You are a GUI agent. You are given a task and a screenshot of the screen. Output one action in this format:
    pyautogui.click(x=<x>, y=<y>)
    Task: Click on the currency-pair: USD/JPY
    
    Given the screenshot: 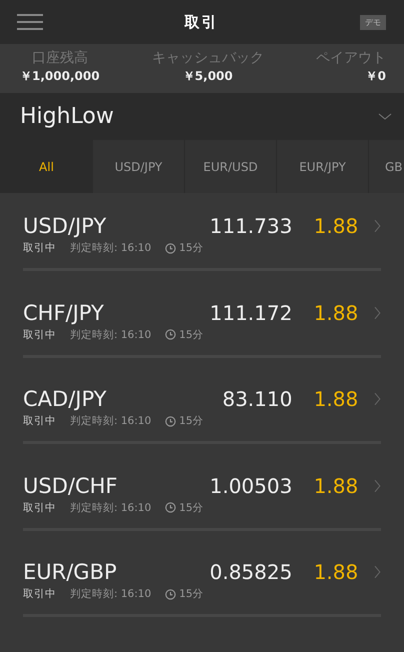 What is the action you would take?
    pyautogui.click(x=65, y=226)
    